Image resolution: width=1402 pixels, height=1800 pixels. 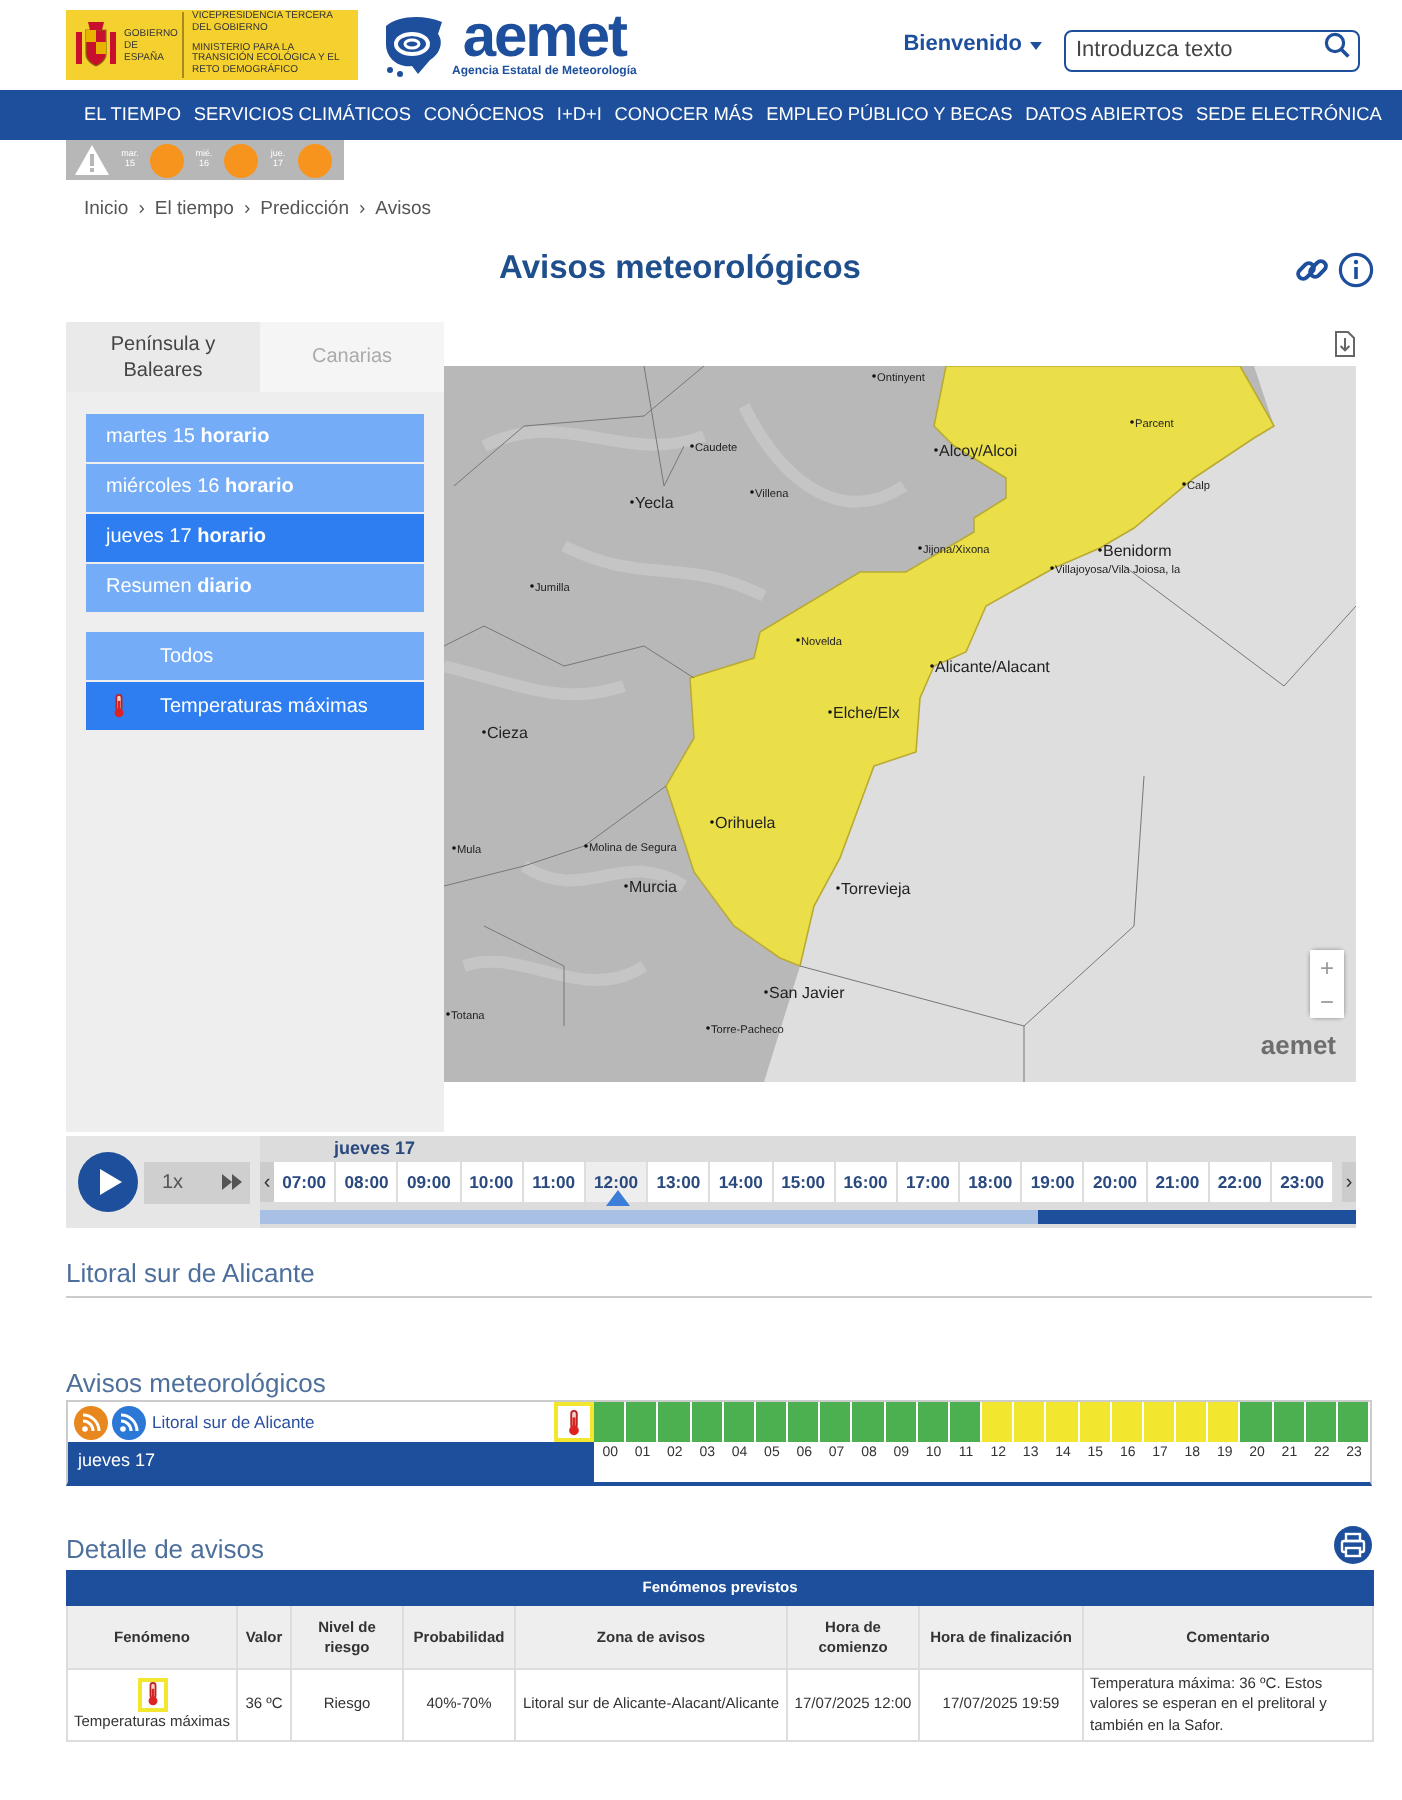 What do you see at coordinates (929, 1182) in the screenshot?
I see `hour-tab: 17:00` at bounding box center [929, 1182].